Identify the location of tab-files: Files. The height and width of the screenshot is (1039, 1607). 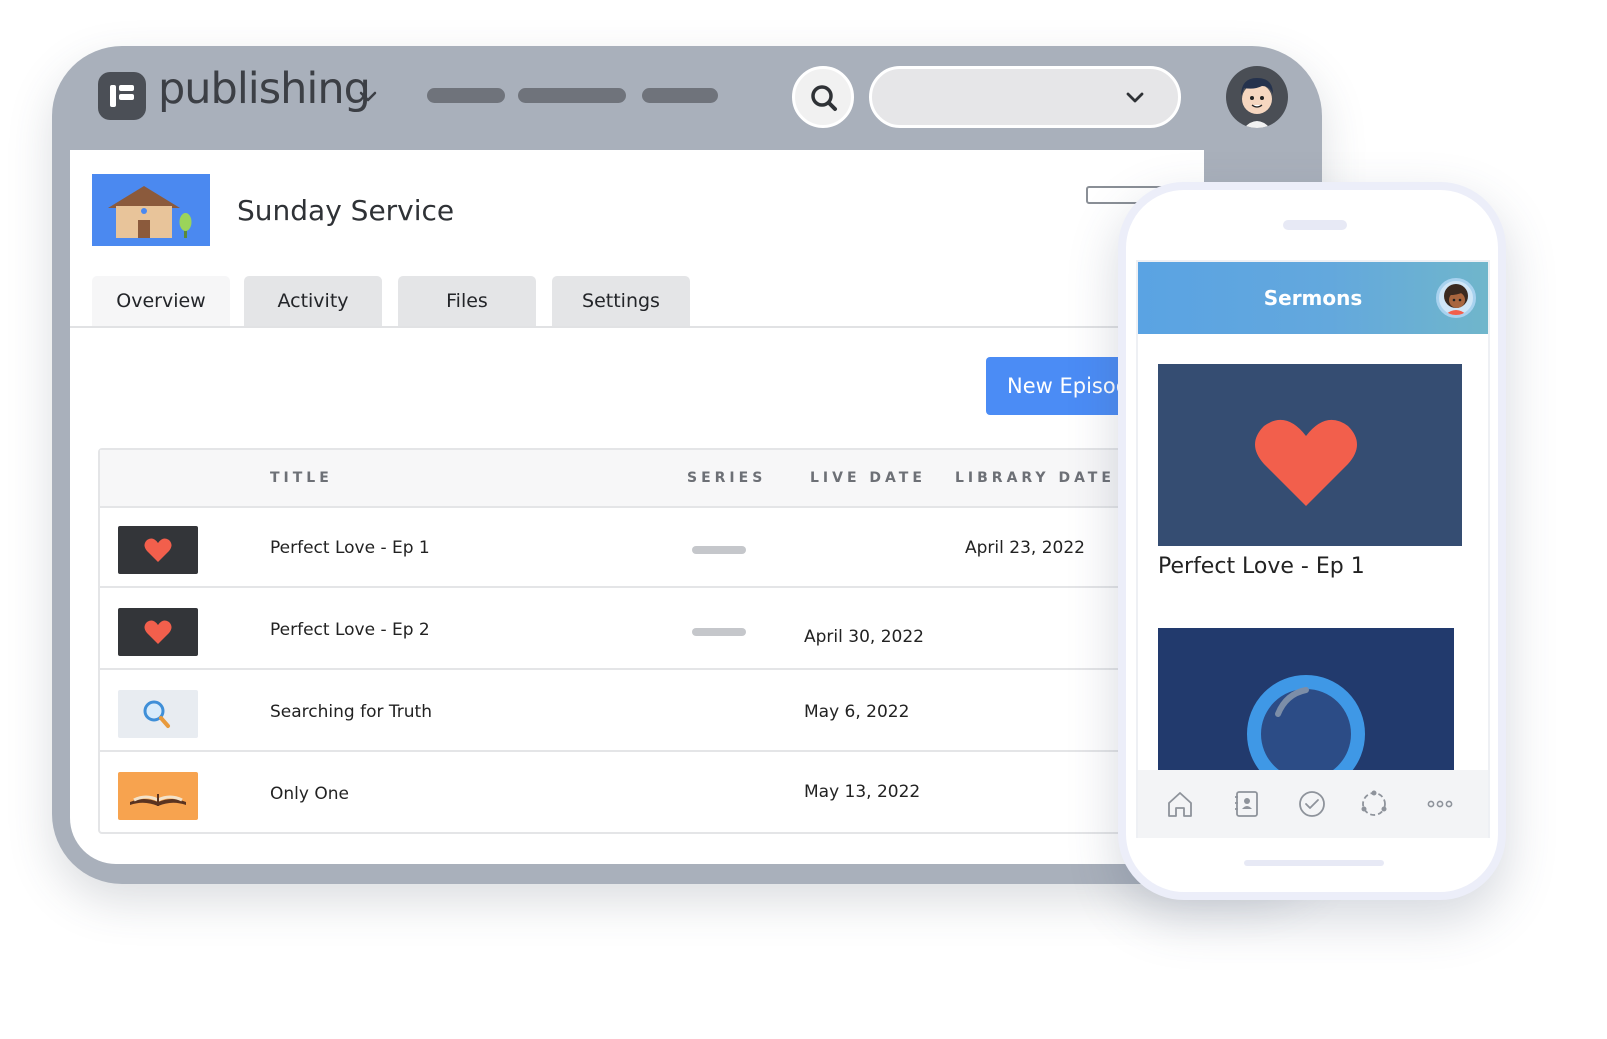
(467, 301).